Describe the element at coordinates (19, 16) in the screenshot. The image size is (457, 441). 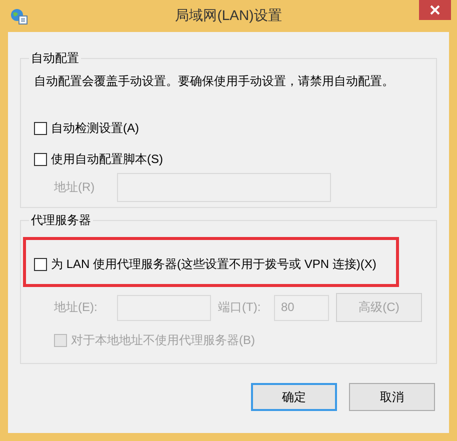
I see `globe-icon` at that location.